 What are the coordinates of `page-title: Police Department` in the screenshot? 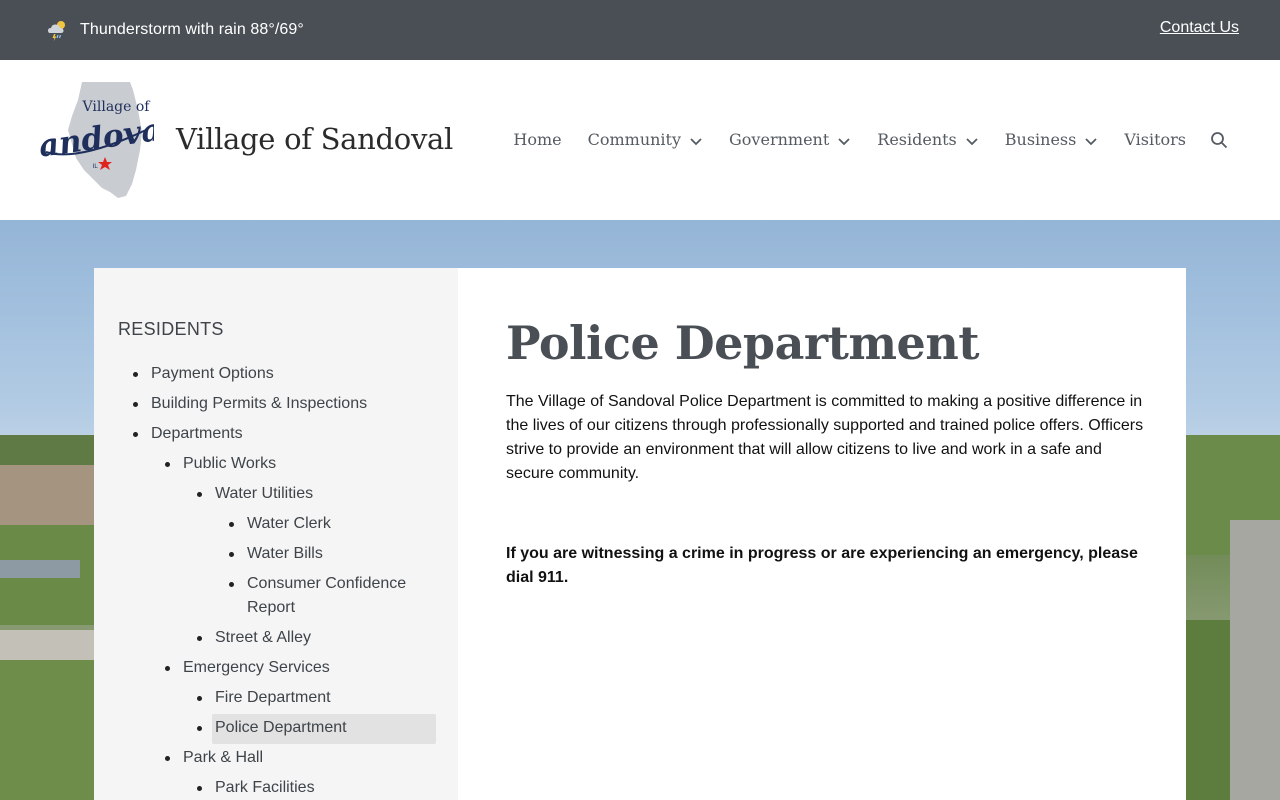 It's located at (743, 343).